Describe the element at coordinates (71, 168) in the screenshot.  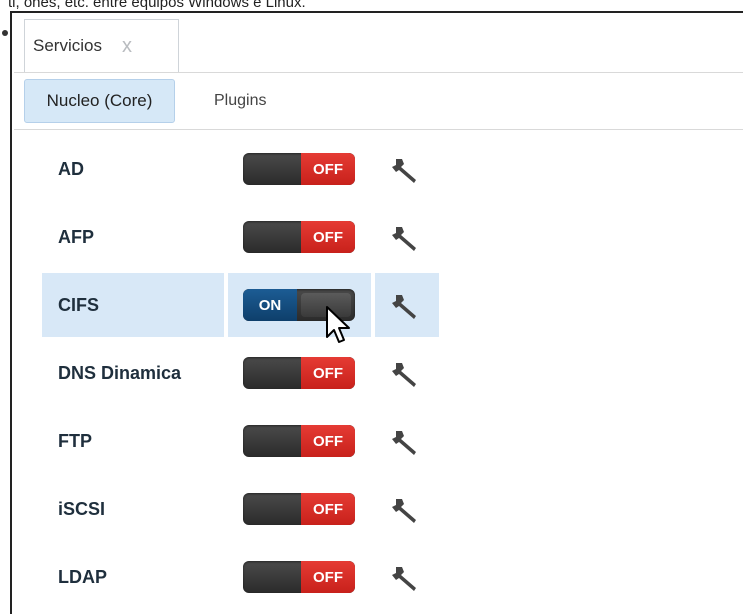
I see `service-name: AD` at that location.